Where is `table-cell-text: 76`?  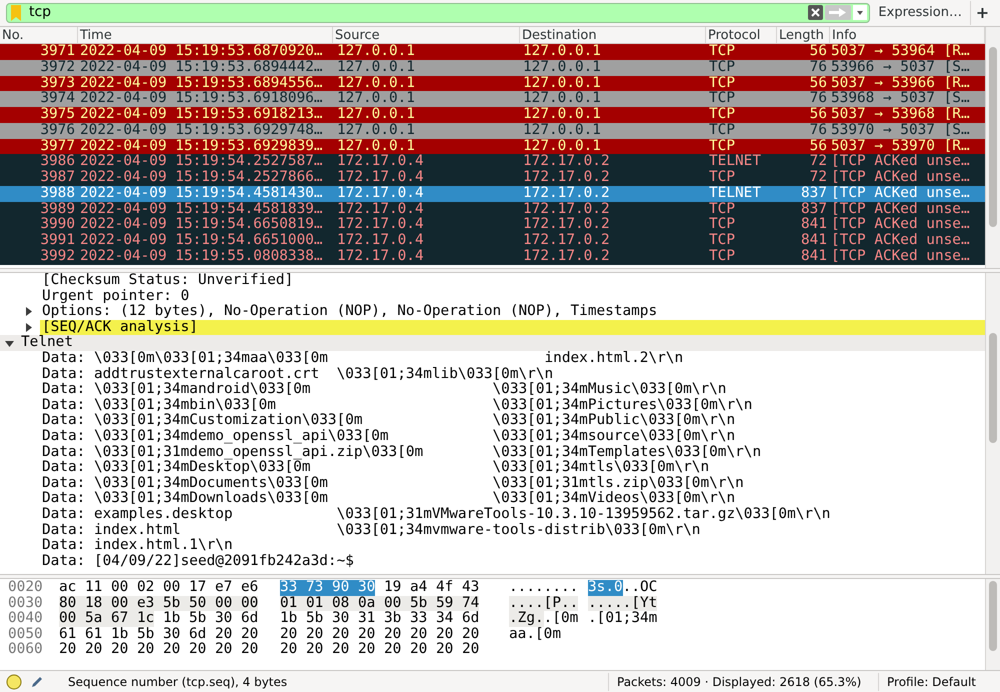 table-cell-text: 76 is located at coordinates (819, 130).